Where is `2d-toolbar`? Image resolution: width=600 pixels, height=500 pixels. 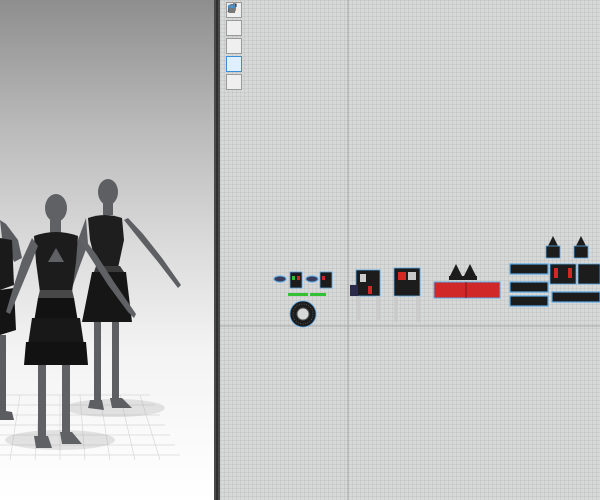 2d-toolbar is located at coordinates (234, 46).